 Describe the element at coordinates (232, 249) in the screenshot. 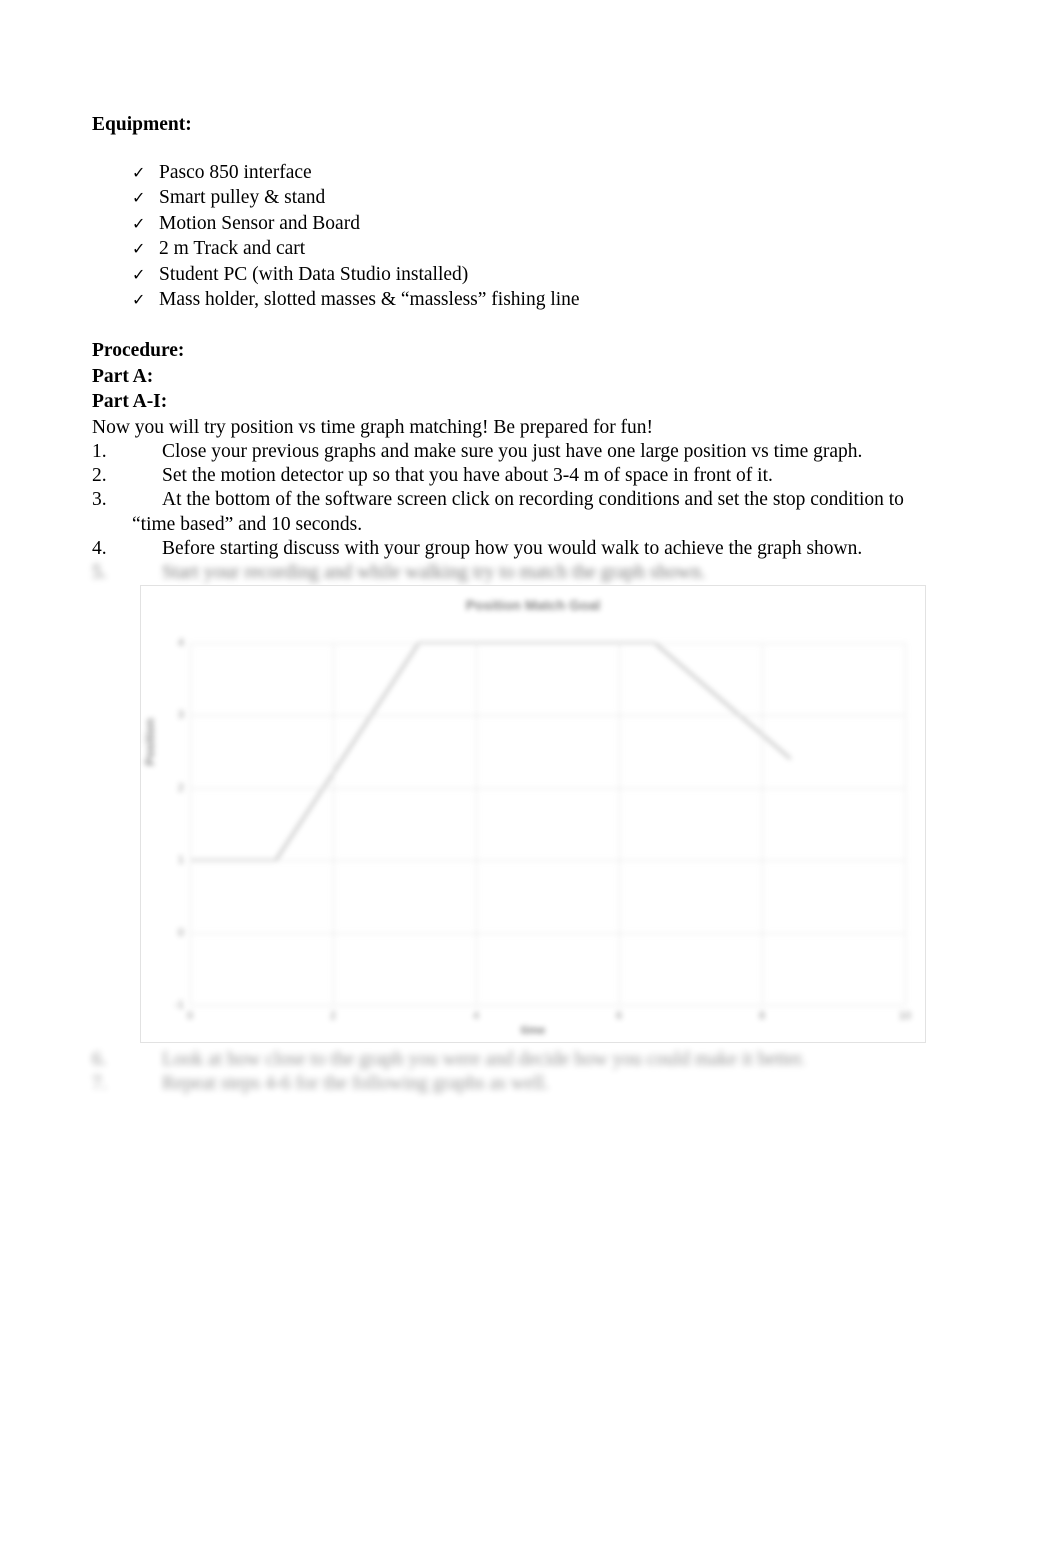

I see `list-item-label: 2 m Track and cart` at that location.